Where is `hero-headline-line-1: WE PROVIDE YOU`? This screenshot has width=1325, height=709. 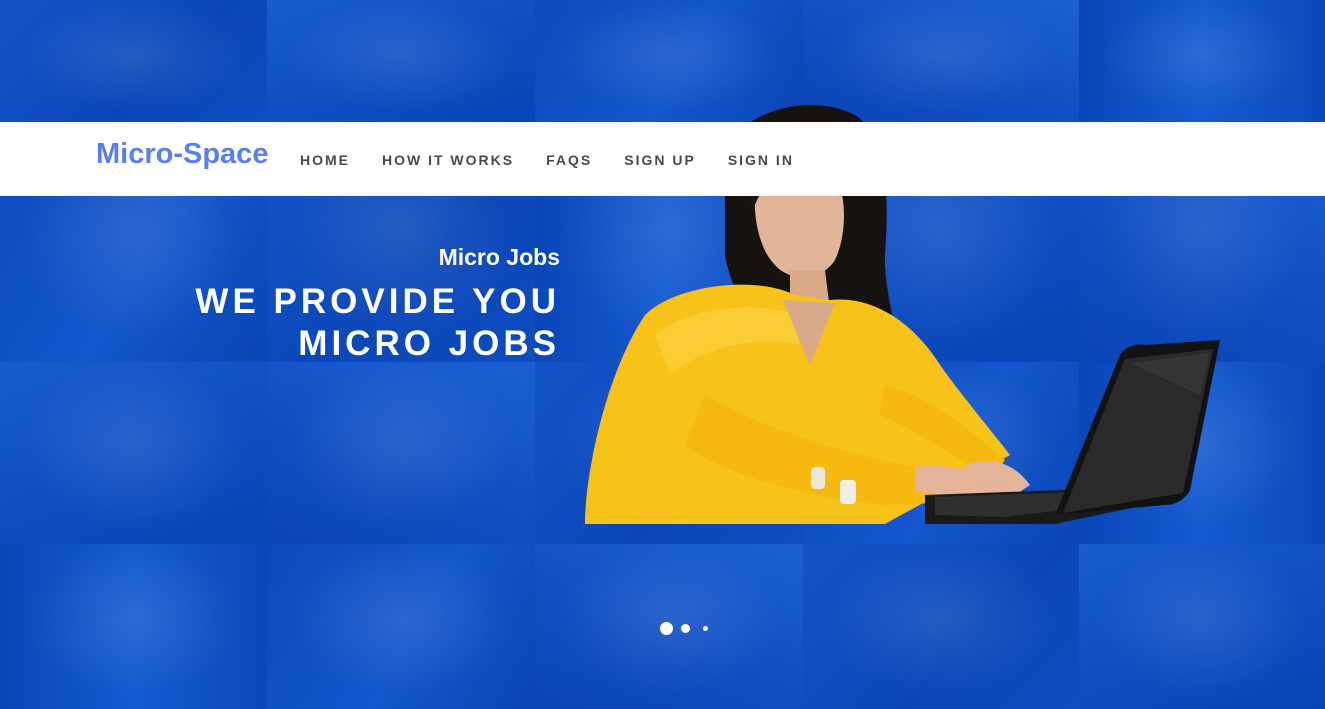 hero-headline-line-1: WE PROVIDE YOU is located at coordinates (377, 301).